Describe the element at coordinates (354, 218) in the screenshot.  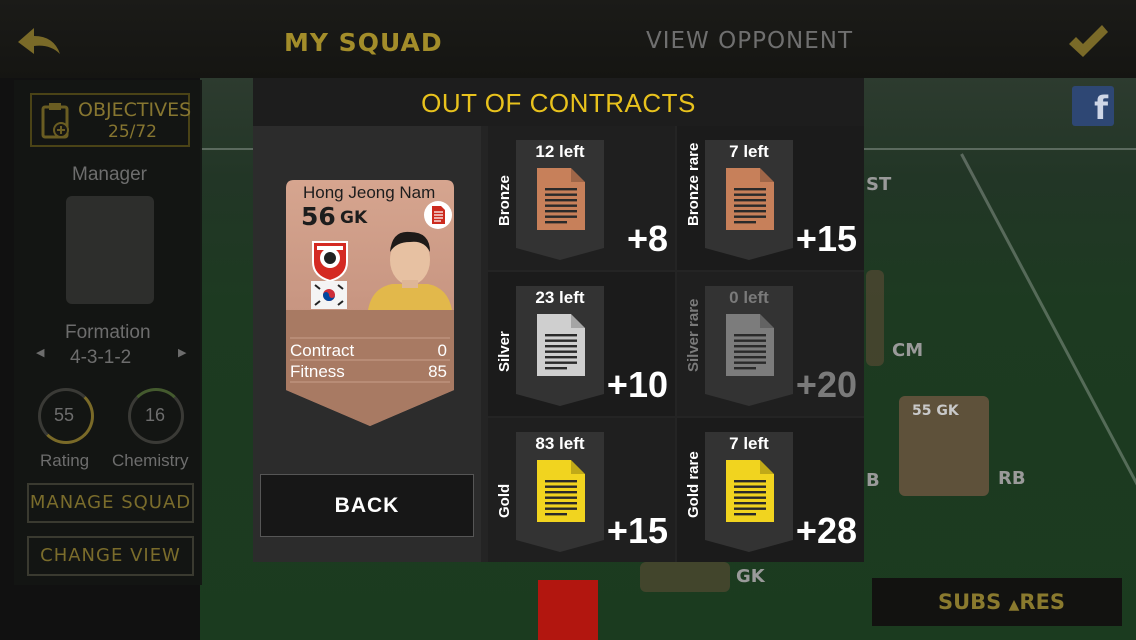
I see `player-position: GK` at that location.